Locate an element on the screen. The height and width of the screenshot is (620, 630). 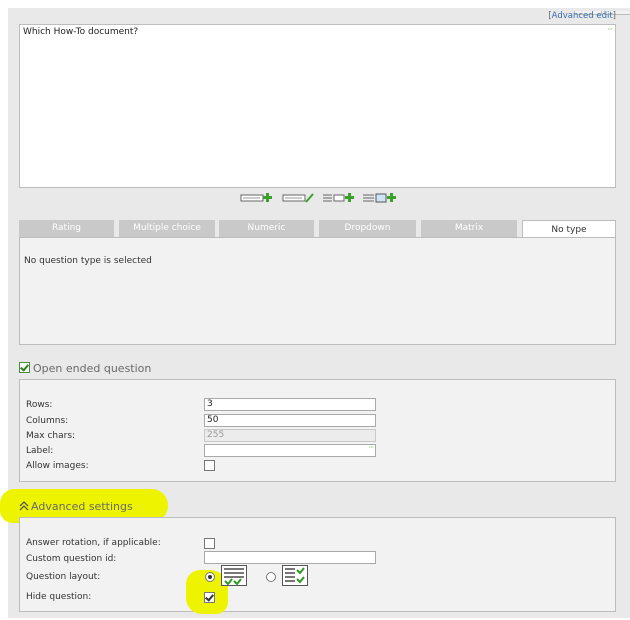
add-list-icon is located at coordinates (339, 197).